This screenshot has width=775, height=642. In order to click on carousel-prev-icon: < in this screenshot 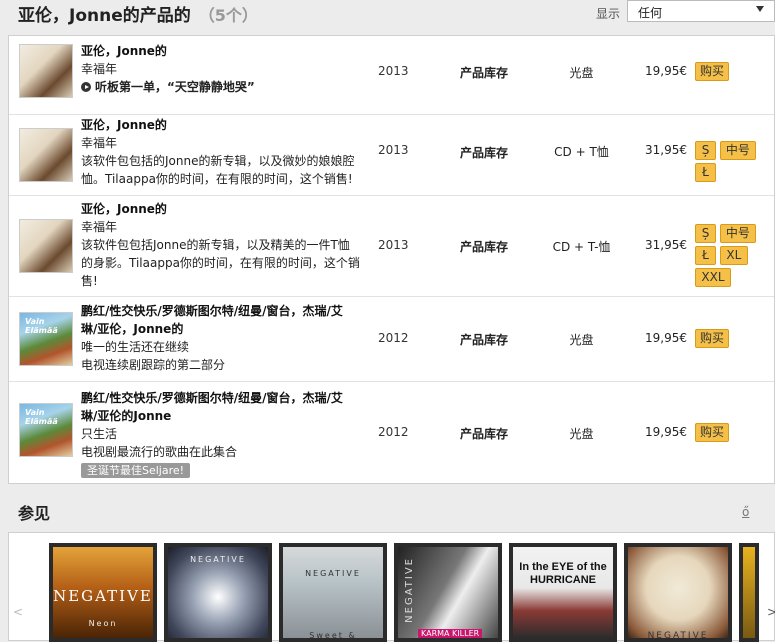, I will do `click(18, 612)`.